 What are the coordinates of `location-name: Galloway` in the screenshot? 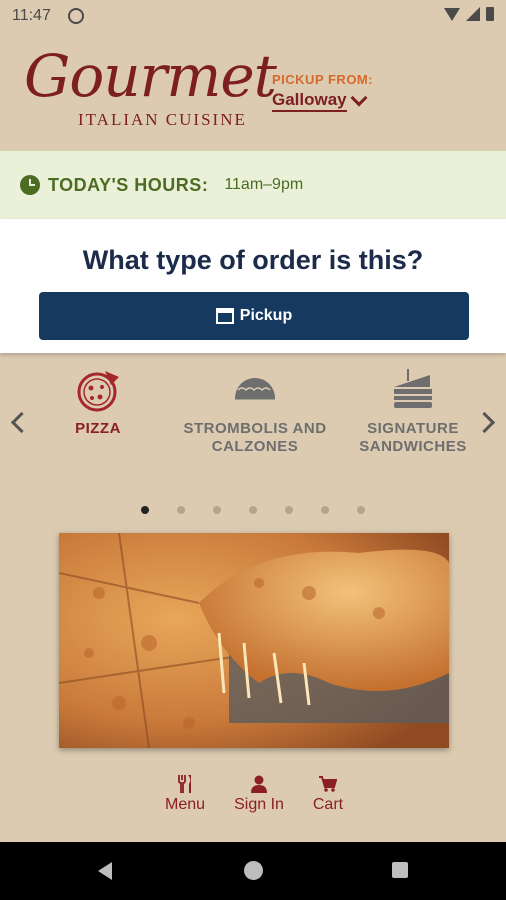 It's located at (309, 101).